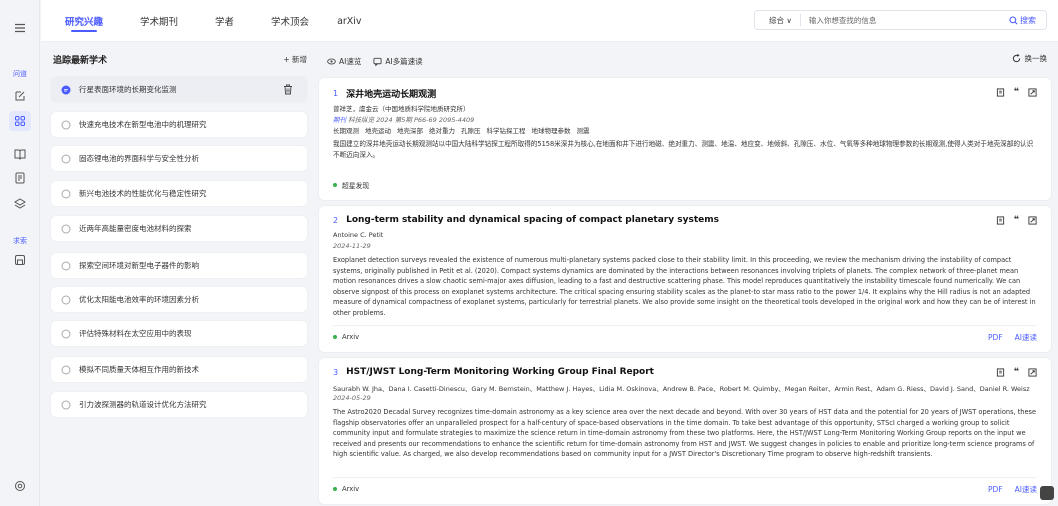 The width and height of the screenshot is (1058, 506). What do you see at coordinates (352, 398) in the screenshot?
I see `paper-date: 2024-05-29` at bounding box center [352, 398].